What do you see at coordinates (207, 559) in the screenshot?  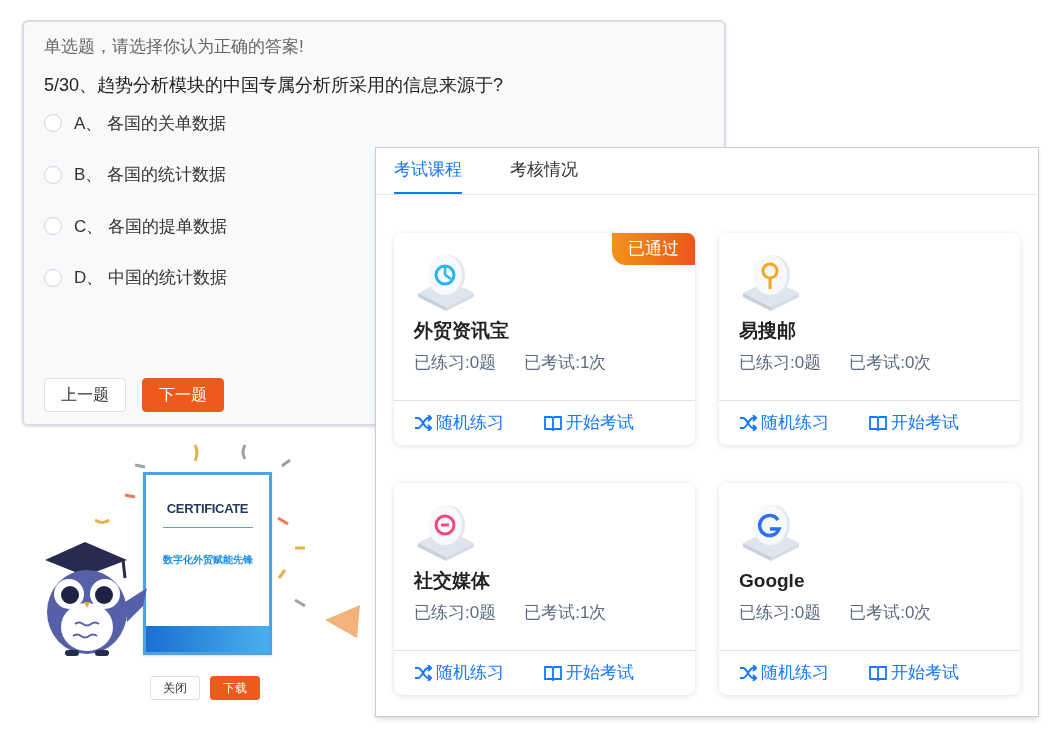 I see `certificate-title: 数字化外贸赋能先锋` at bounding box center [207, 559].